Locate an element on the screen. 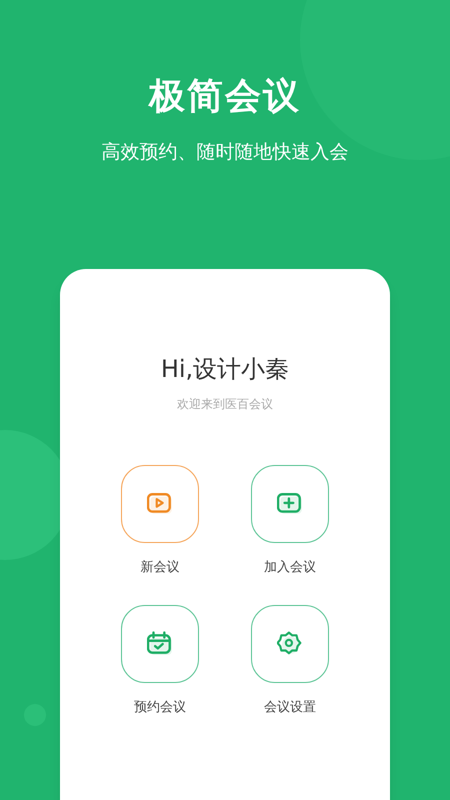 This screenshot has width=450, height=800. gear-icon is located at coordinates (290, 644).